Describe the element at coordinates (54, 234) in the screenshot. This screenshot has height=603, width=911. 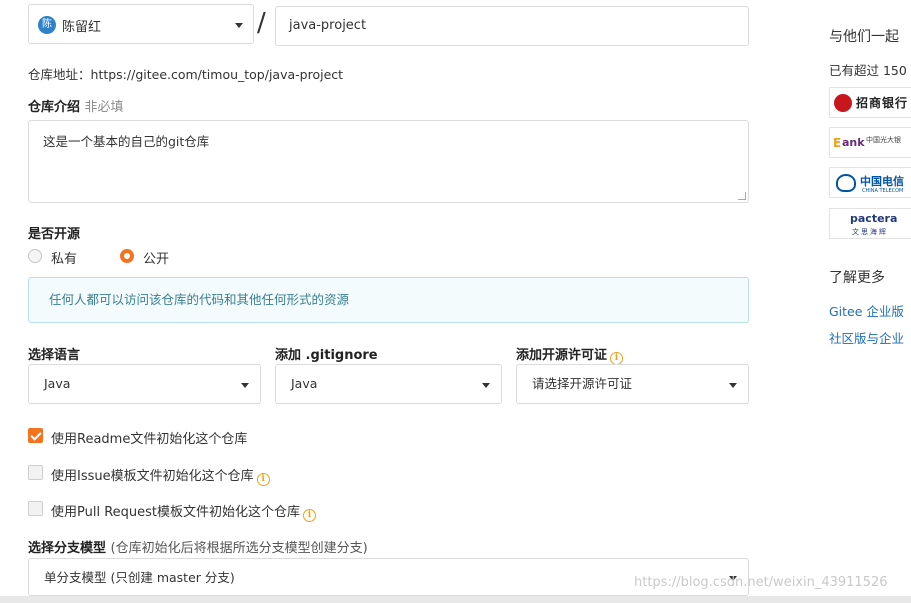
I see `visibility-label: 是否开源` at that location.